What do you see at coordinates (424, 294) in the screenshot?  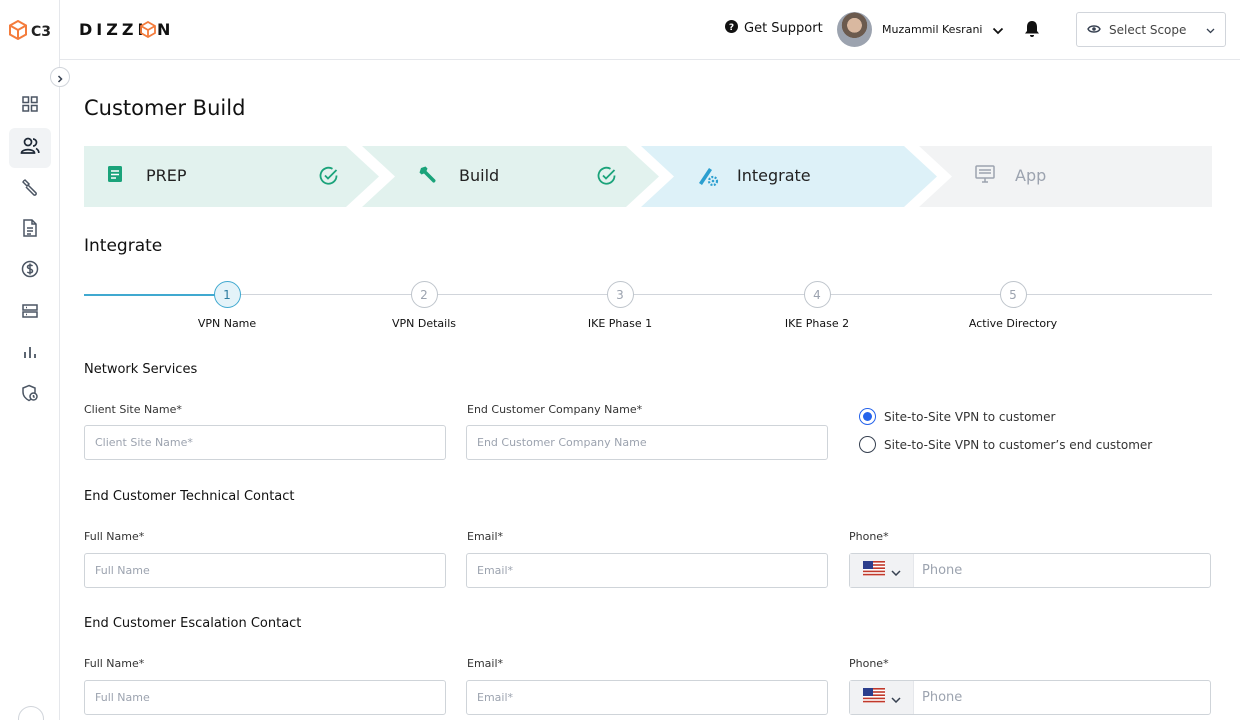 I see `substep-number: 2` at bounding box center [424, 294].